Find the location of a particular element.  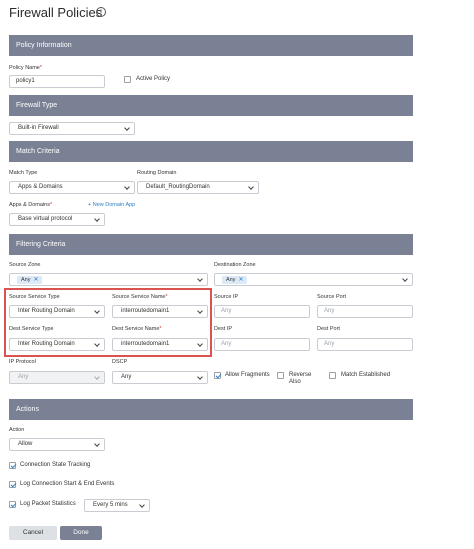

source-zone-select: Any ✕ is located at coordinates (108, 279).